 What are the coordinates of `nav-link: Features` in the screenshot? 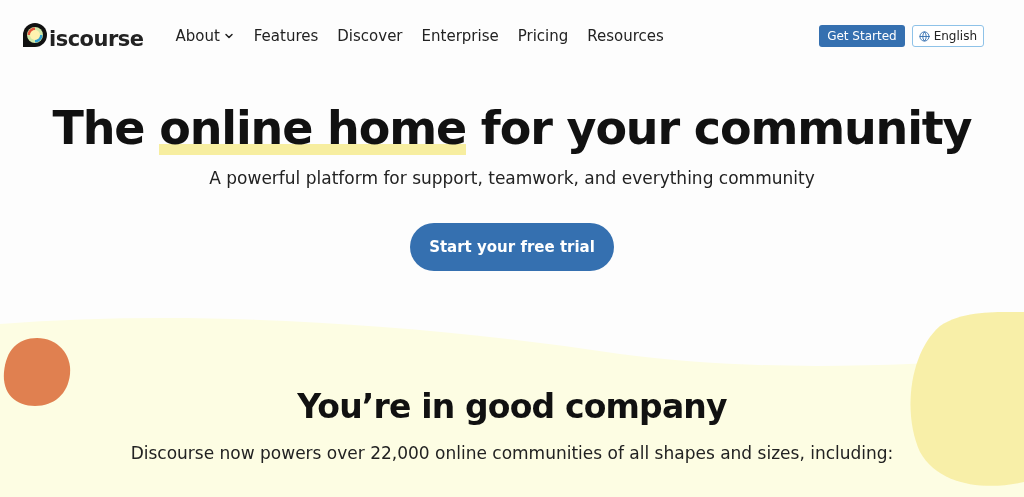 It's located at (286, 36).